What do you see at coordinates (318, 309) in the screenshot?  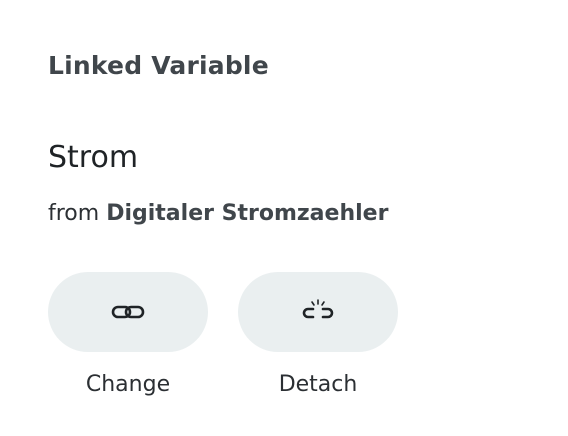 I see `unlink-icon` at bounding box center [318, 309].